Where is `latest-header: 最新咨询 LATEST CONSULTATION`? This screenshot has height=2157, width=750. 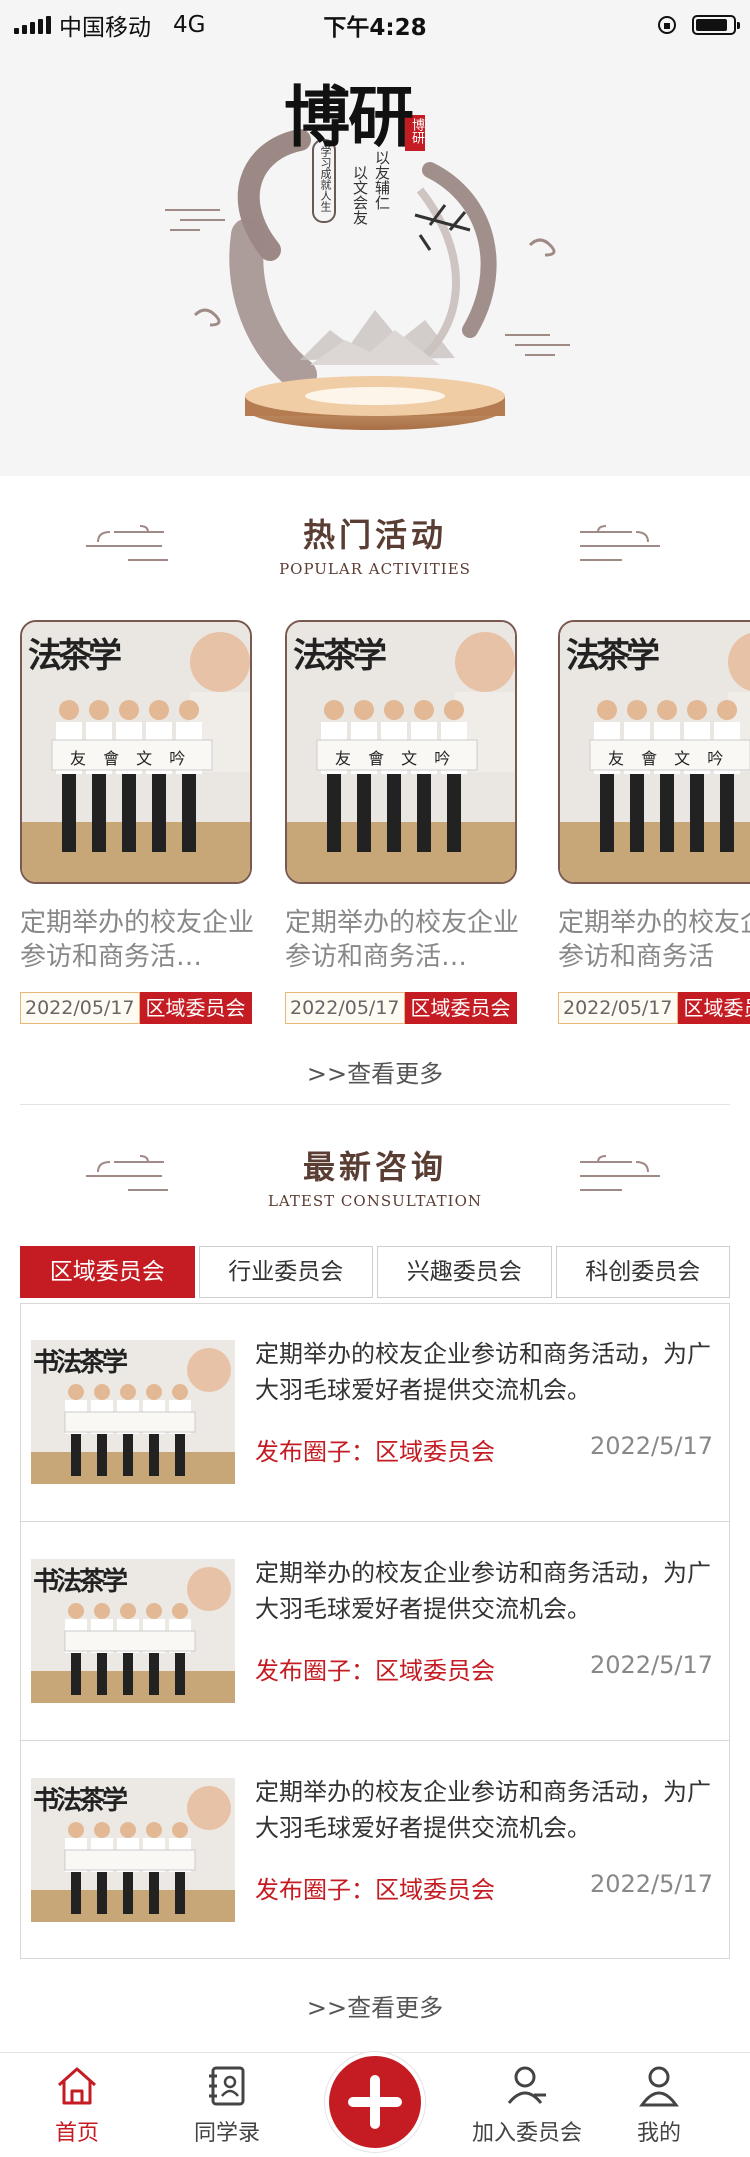 latest-header: 最新咨询 LATEST CONSULTATION is located at coordinates (375, 1190).